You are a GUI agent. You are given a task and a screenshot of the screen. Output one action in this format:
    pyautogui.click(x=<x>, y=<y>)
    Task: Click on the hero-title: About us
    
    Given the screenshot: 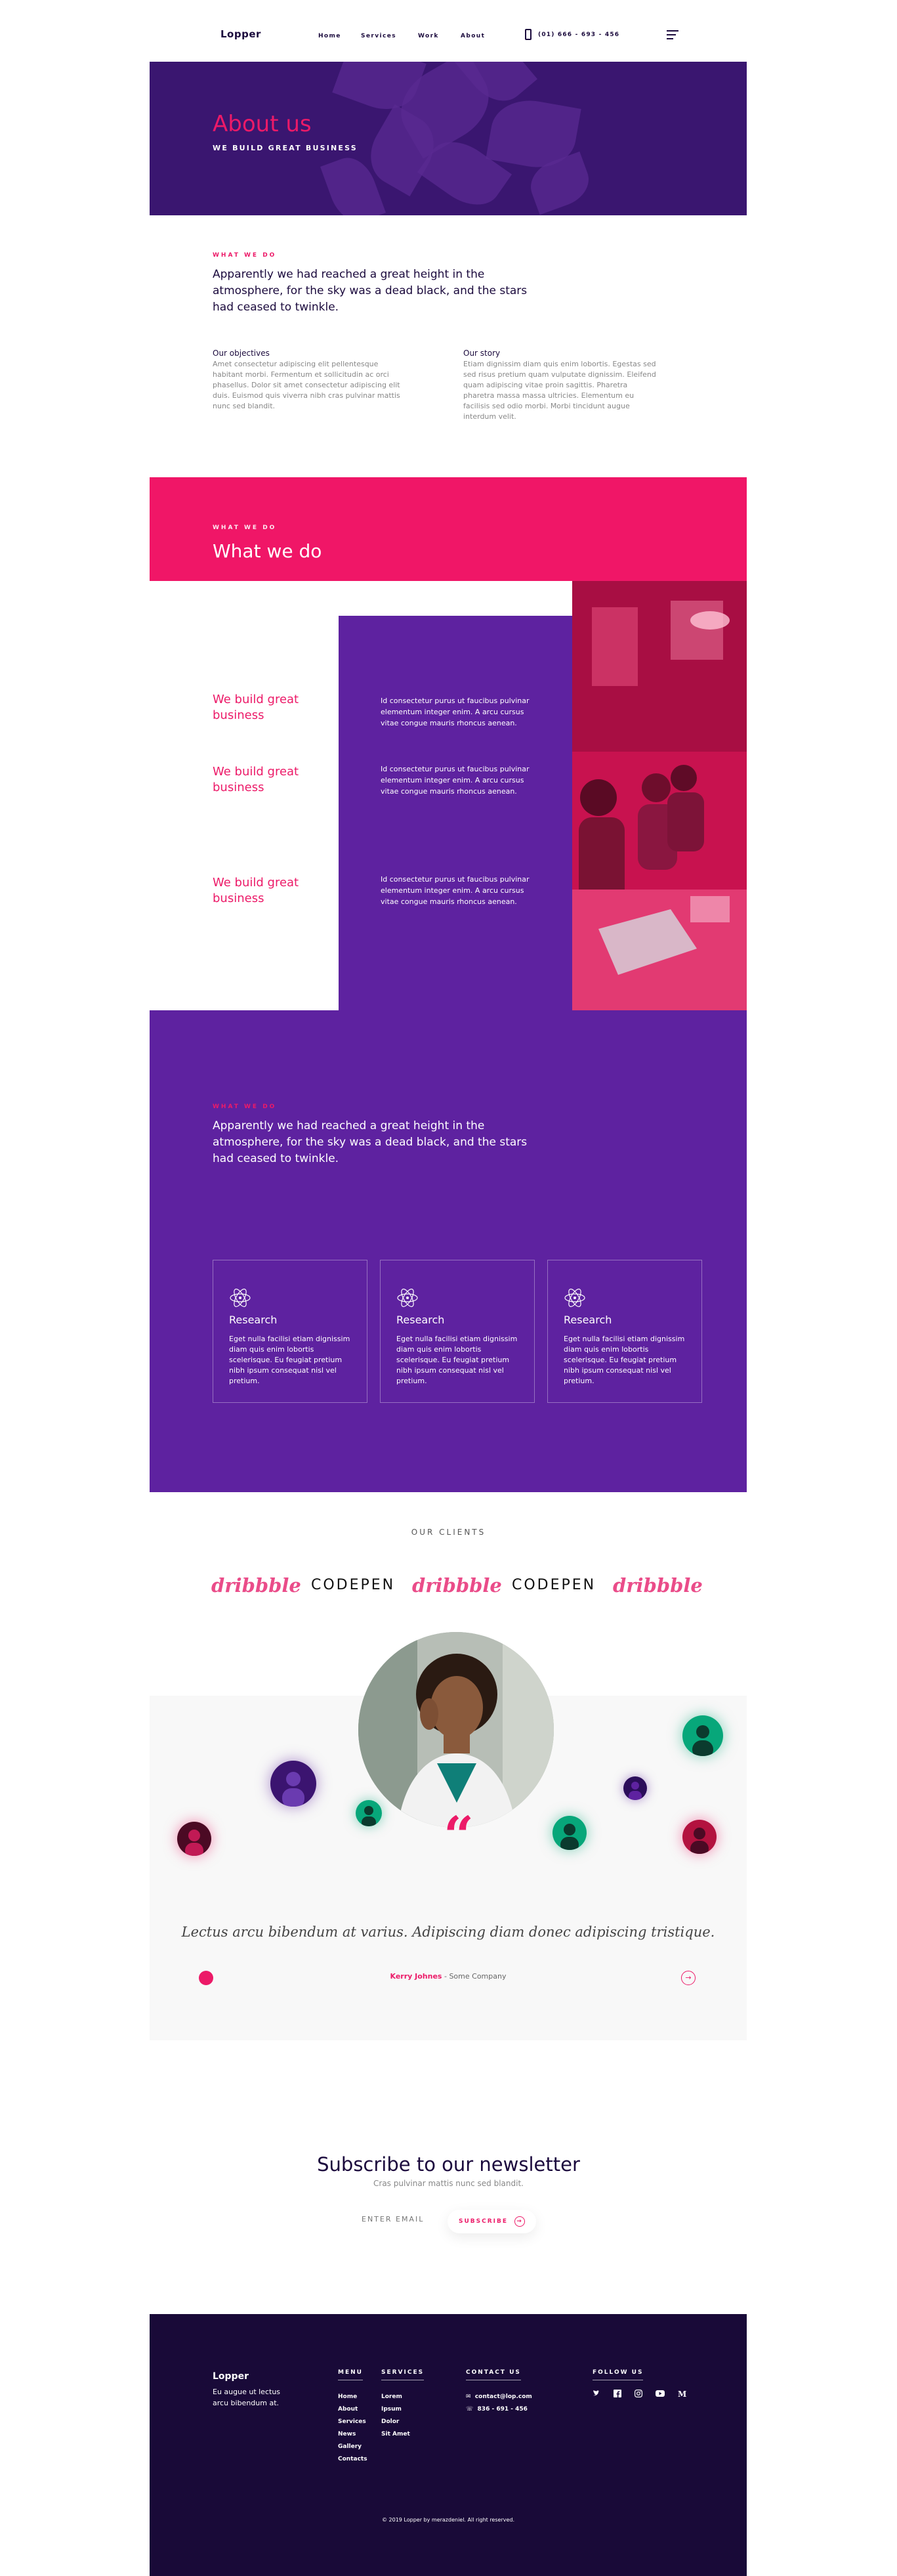 What is the action you would take?
    pyautogui.click(x=262, y=124)
    